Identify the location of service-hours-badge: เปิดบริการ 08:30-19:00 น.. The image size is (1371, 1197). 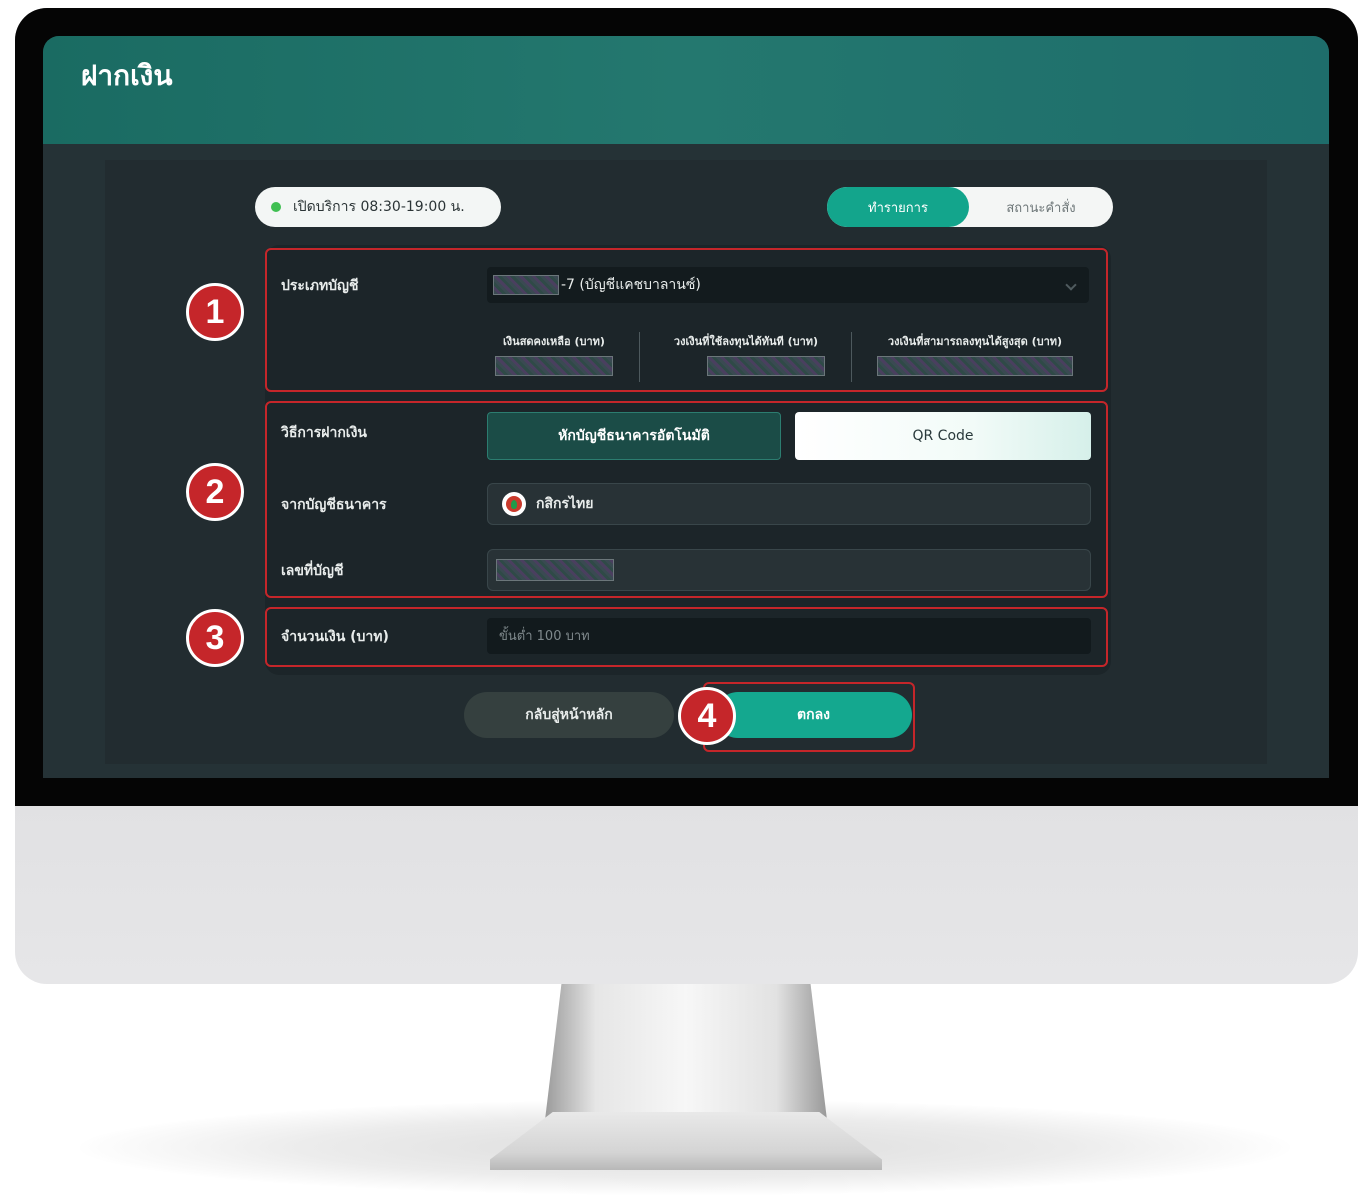
(378, 207).